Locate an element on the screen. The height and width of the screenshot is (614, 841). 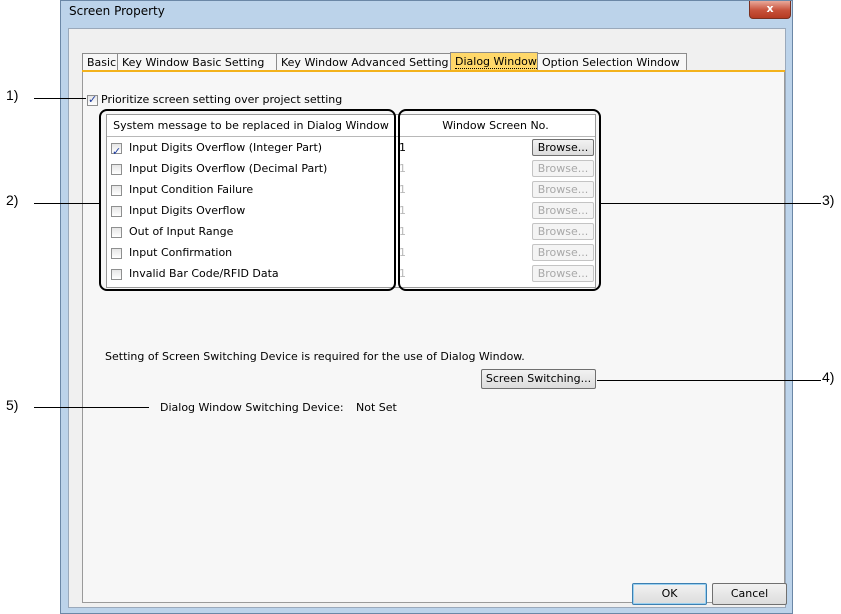
callout-3: 3) is located at coordinates (828, 200).